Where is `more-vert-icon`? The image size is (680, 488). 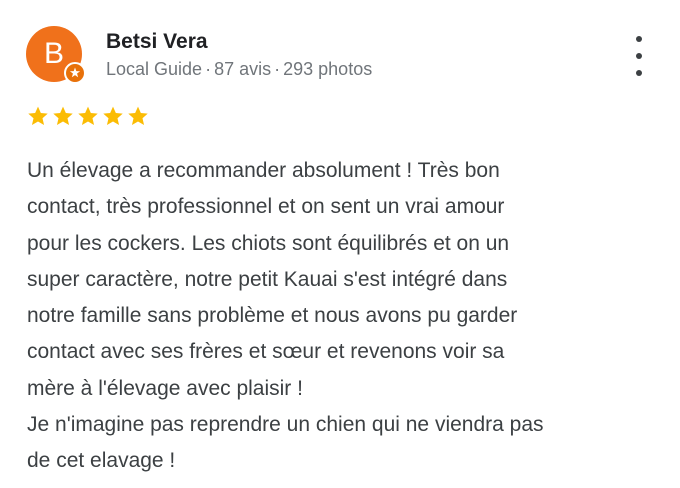
more-vert-icon is located at coordinates (639, 39).